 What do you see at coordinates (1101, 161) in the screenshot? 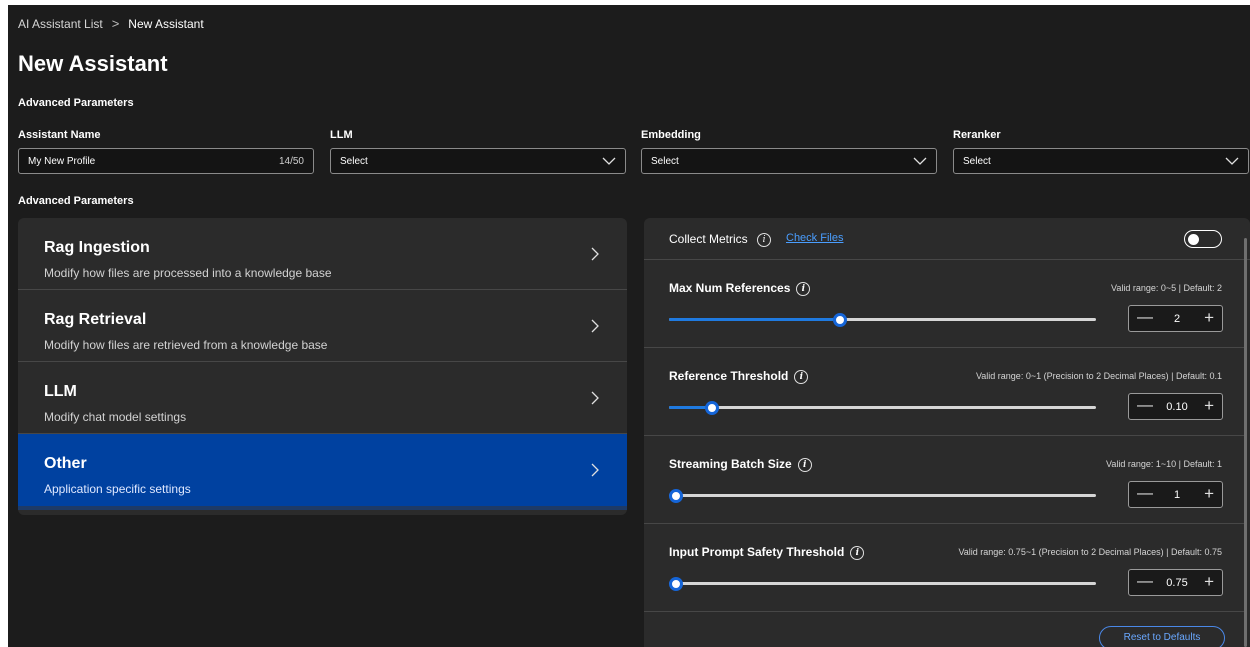
I see `reranker-select: Select` at bounding box center [1101, 161].